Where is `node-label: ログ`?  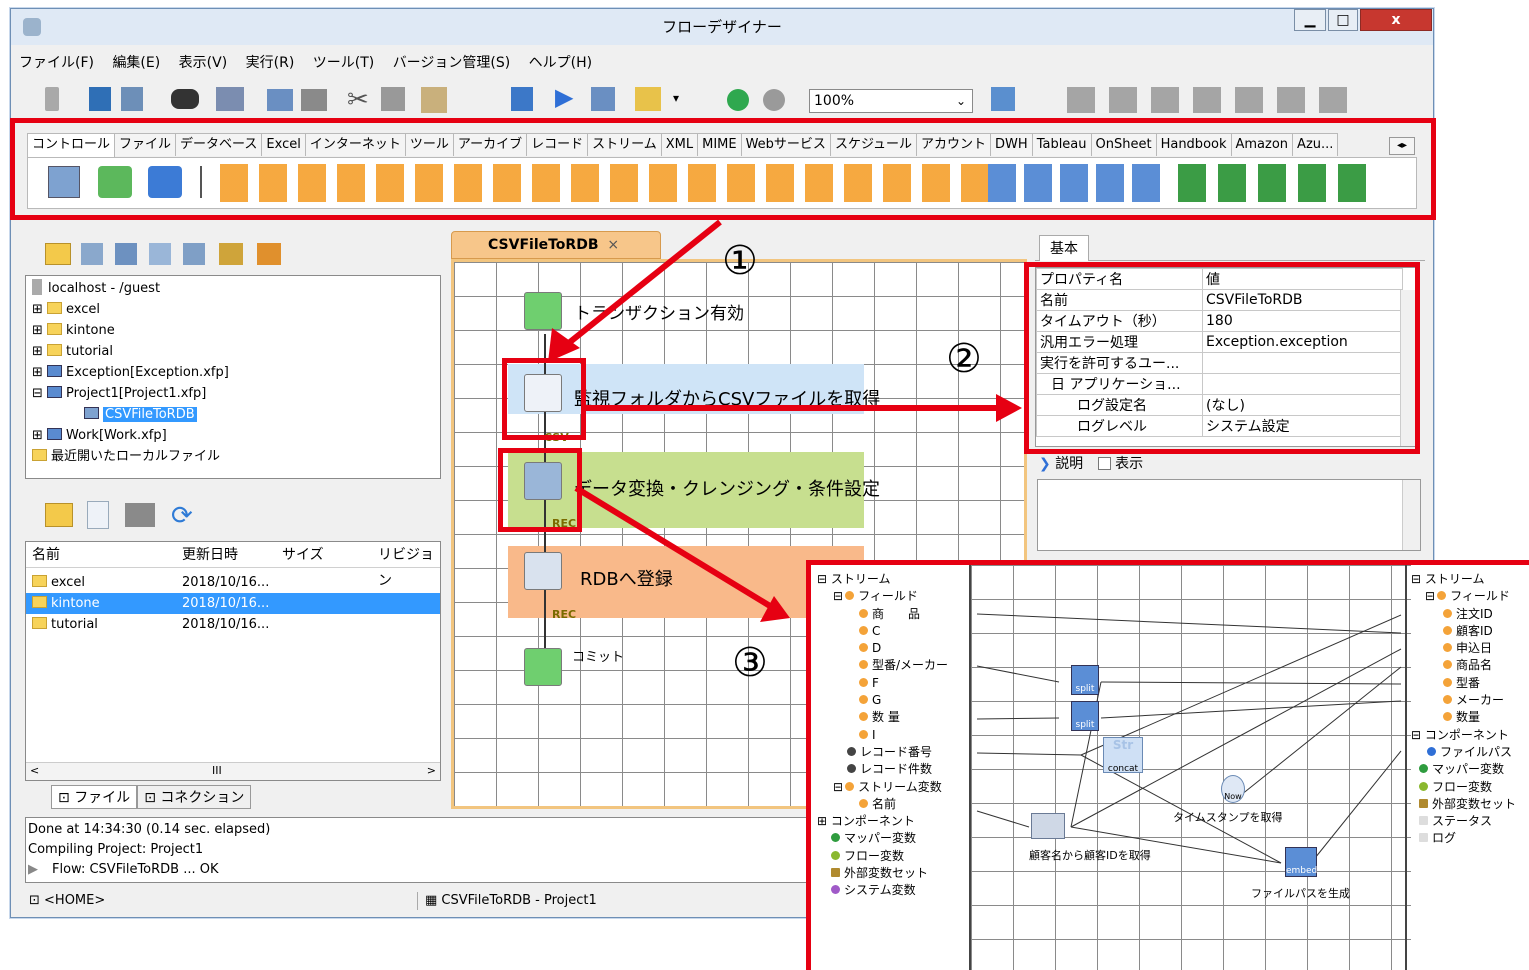 node-label: ログ is located at coordinates (1444, 838).